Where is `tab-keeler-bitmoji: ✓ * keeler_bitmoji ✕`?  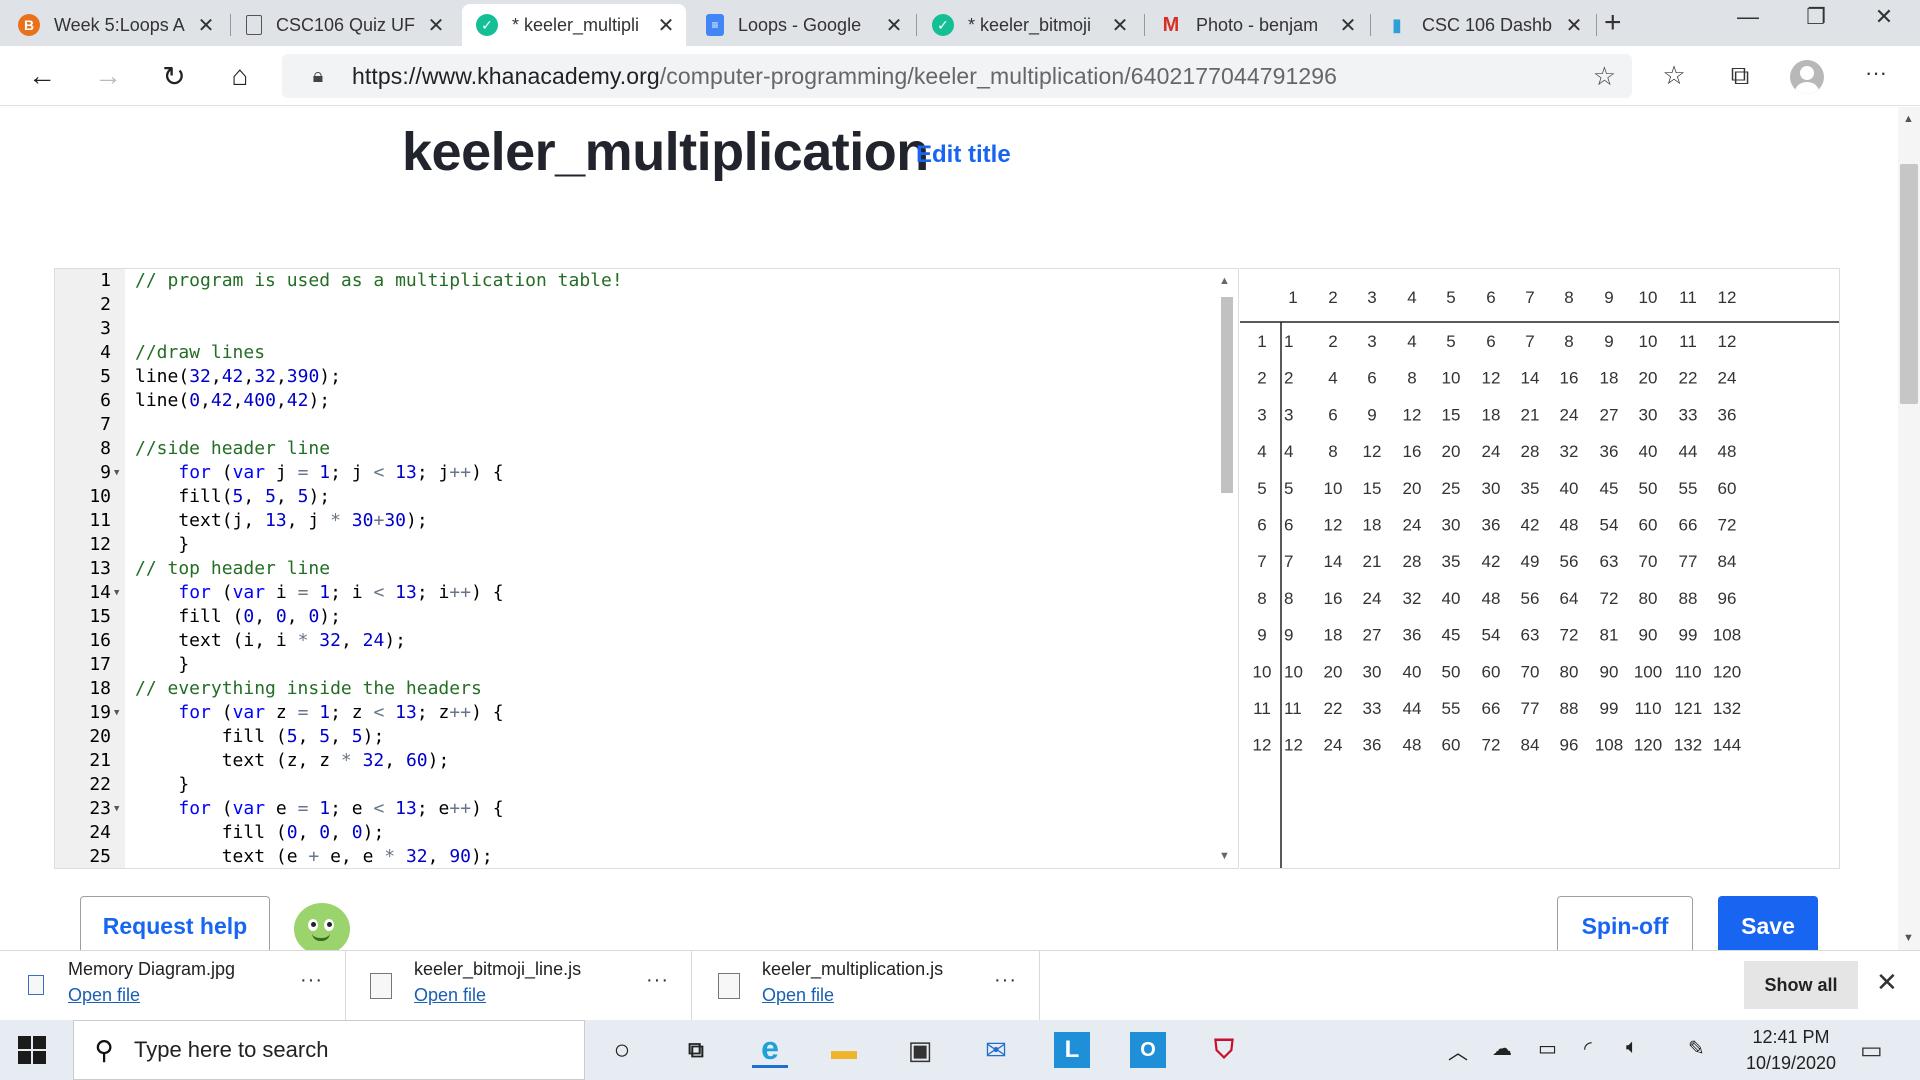
tab-keeler-bitmoji: ✓ * keeler_bitmoji ✕ is located at coordinates (1029, 25).